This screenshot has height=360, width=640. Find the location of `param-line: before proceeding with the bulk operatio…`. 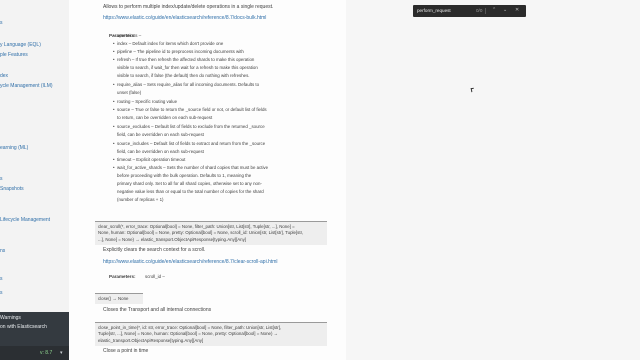

param-line: before proceeding with the bulk operatio… is located at coordinates (184, 175).